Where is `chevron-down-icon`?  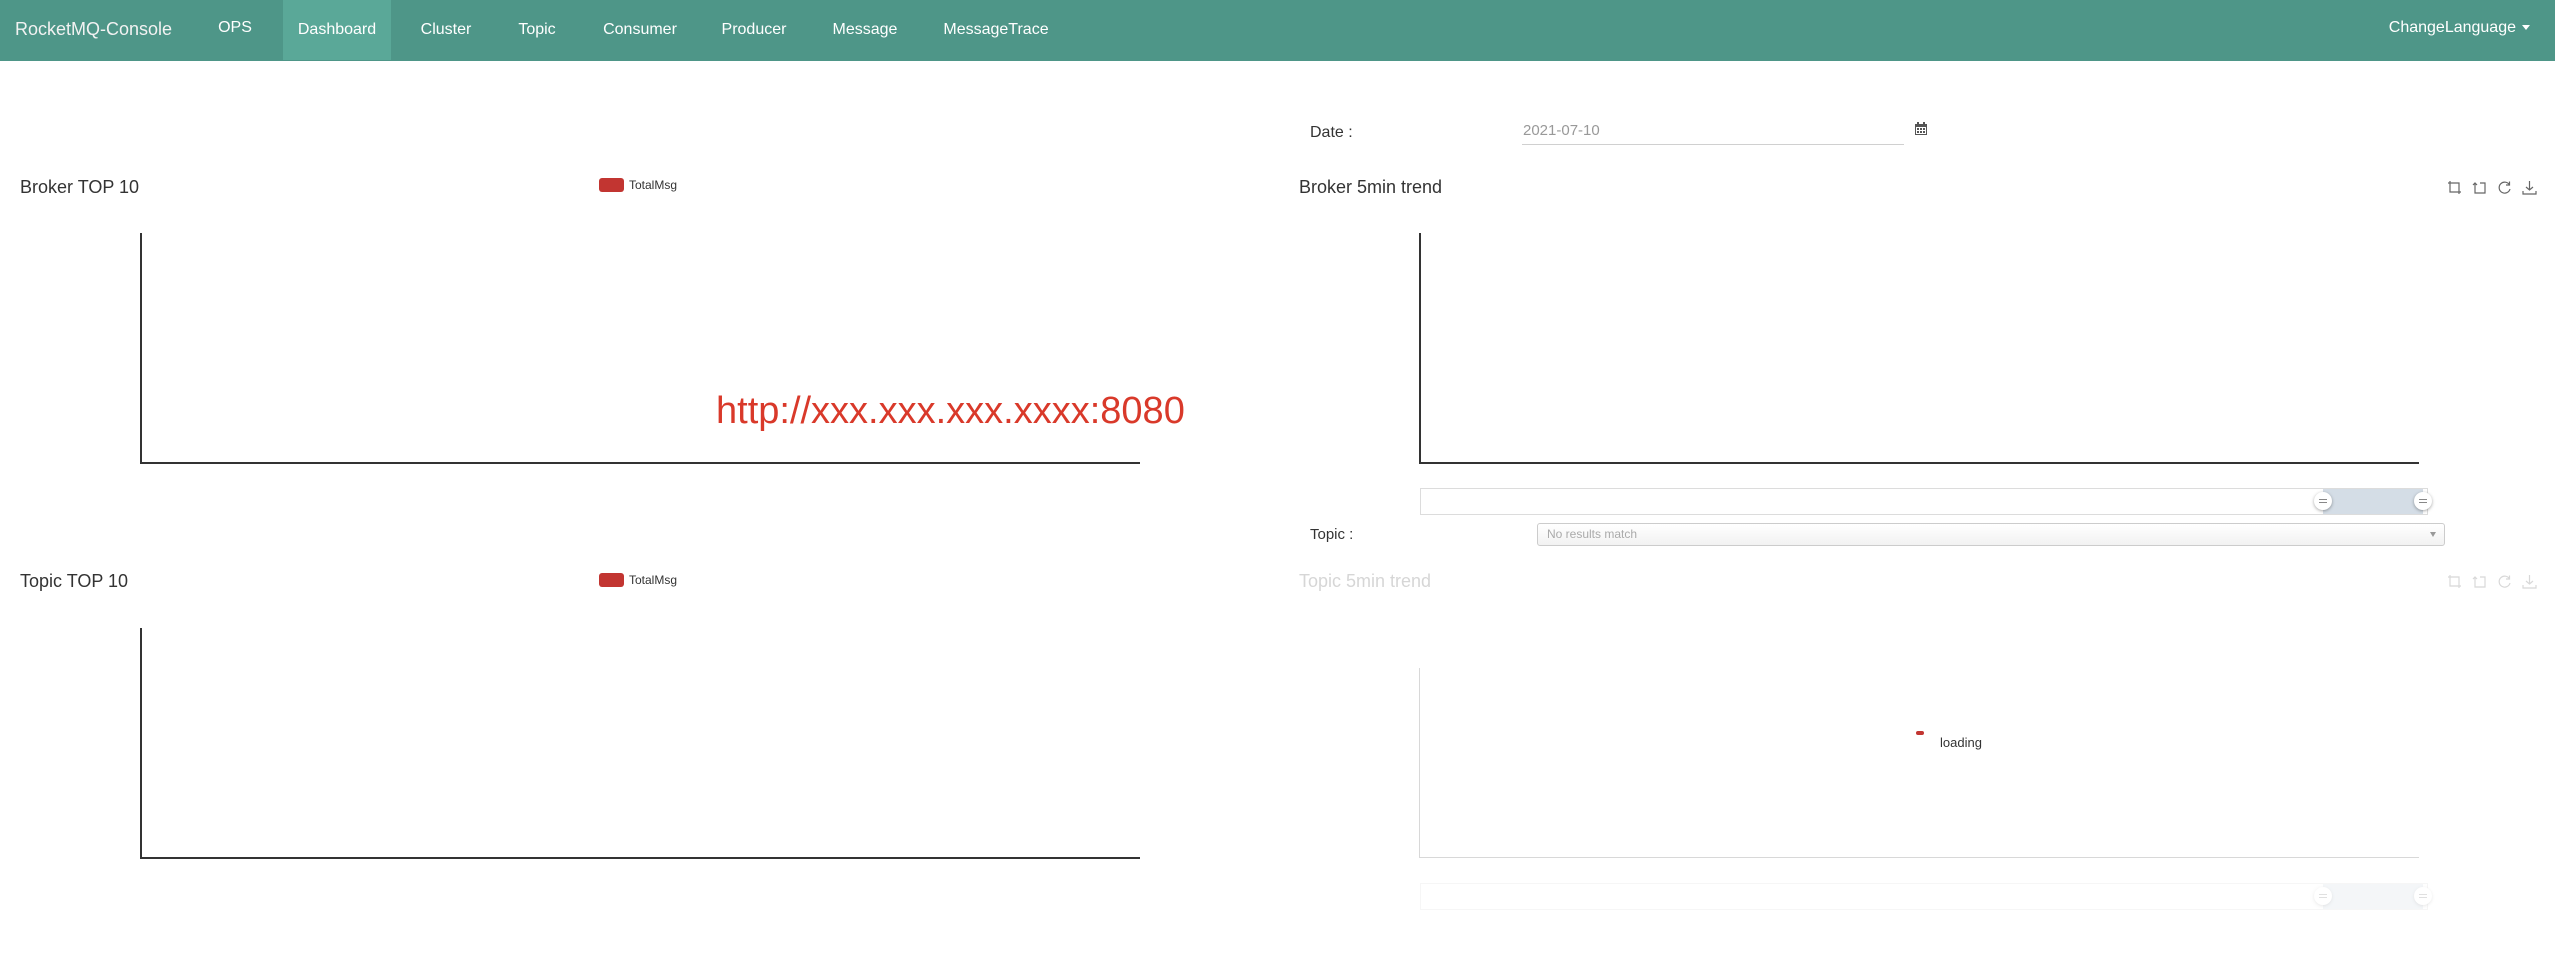
chevron-down-icon is located at coordinates (2433, 534).